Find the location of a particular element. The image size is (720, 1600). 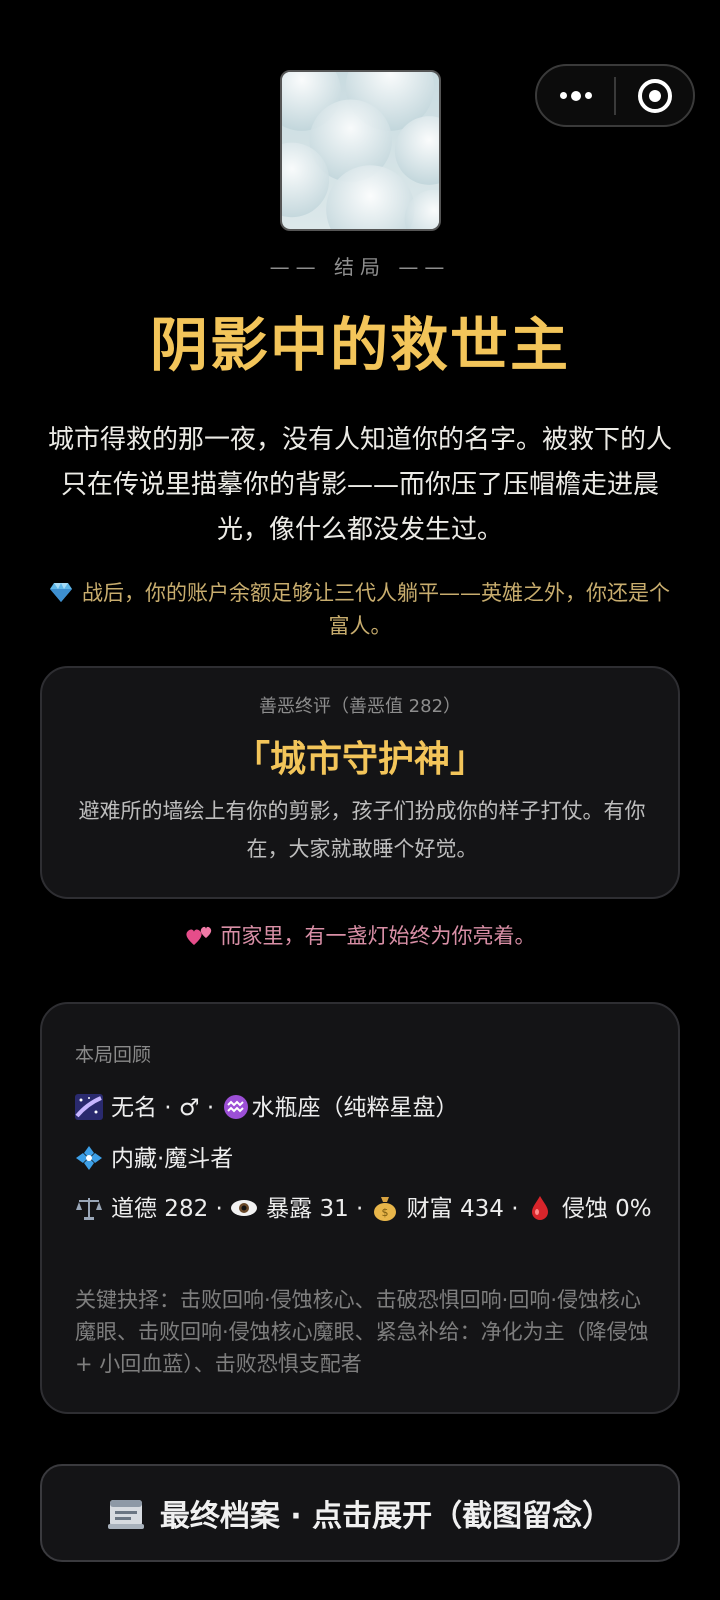

money-bag-icon: $ is located at coordinates (385, 1208).